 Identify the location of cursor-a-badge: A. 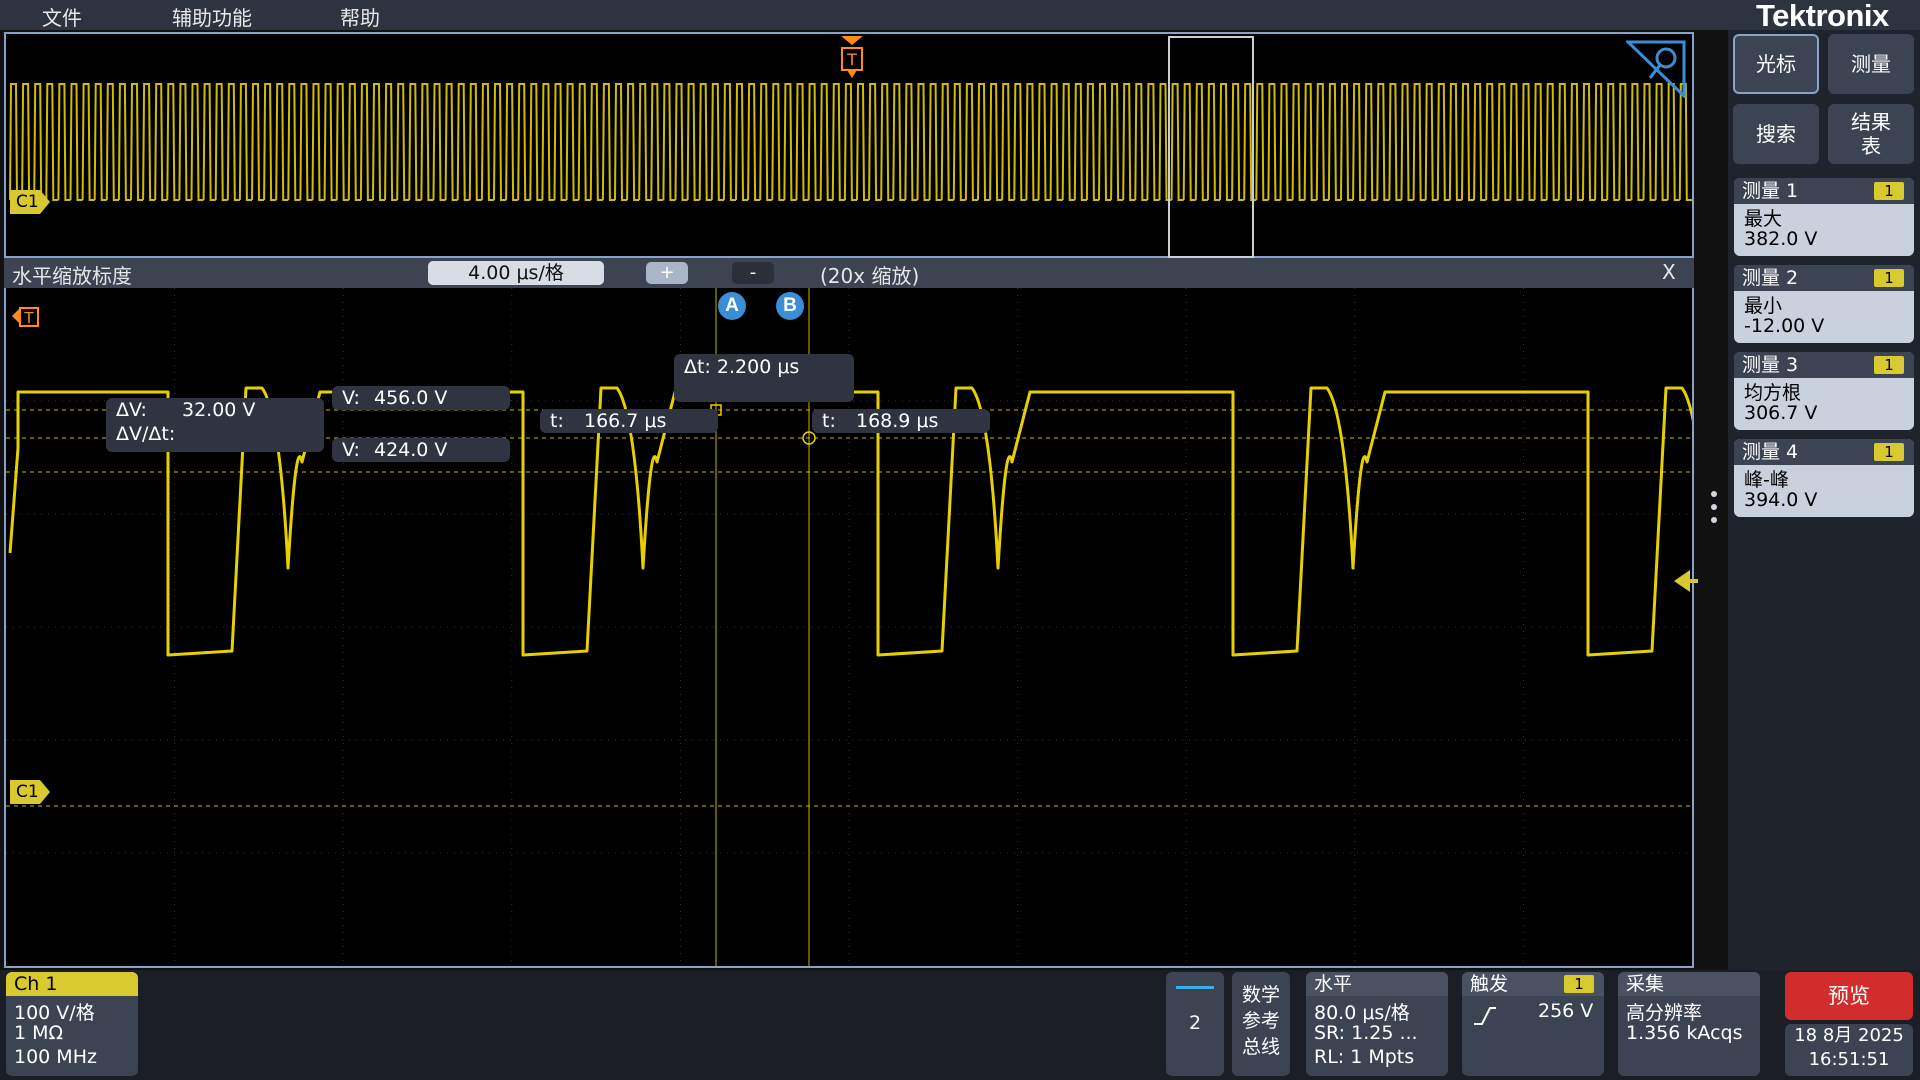
(732, 306).